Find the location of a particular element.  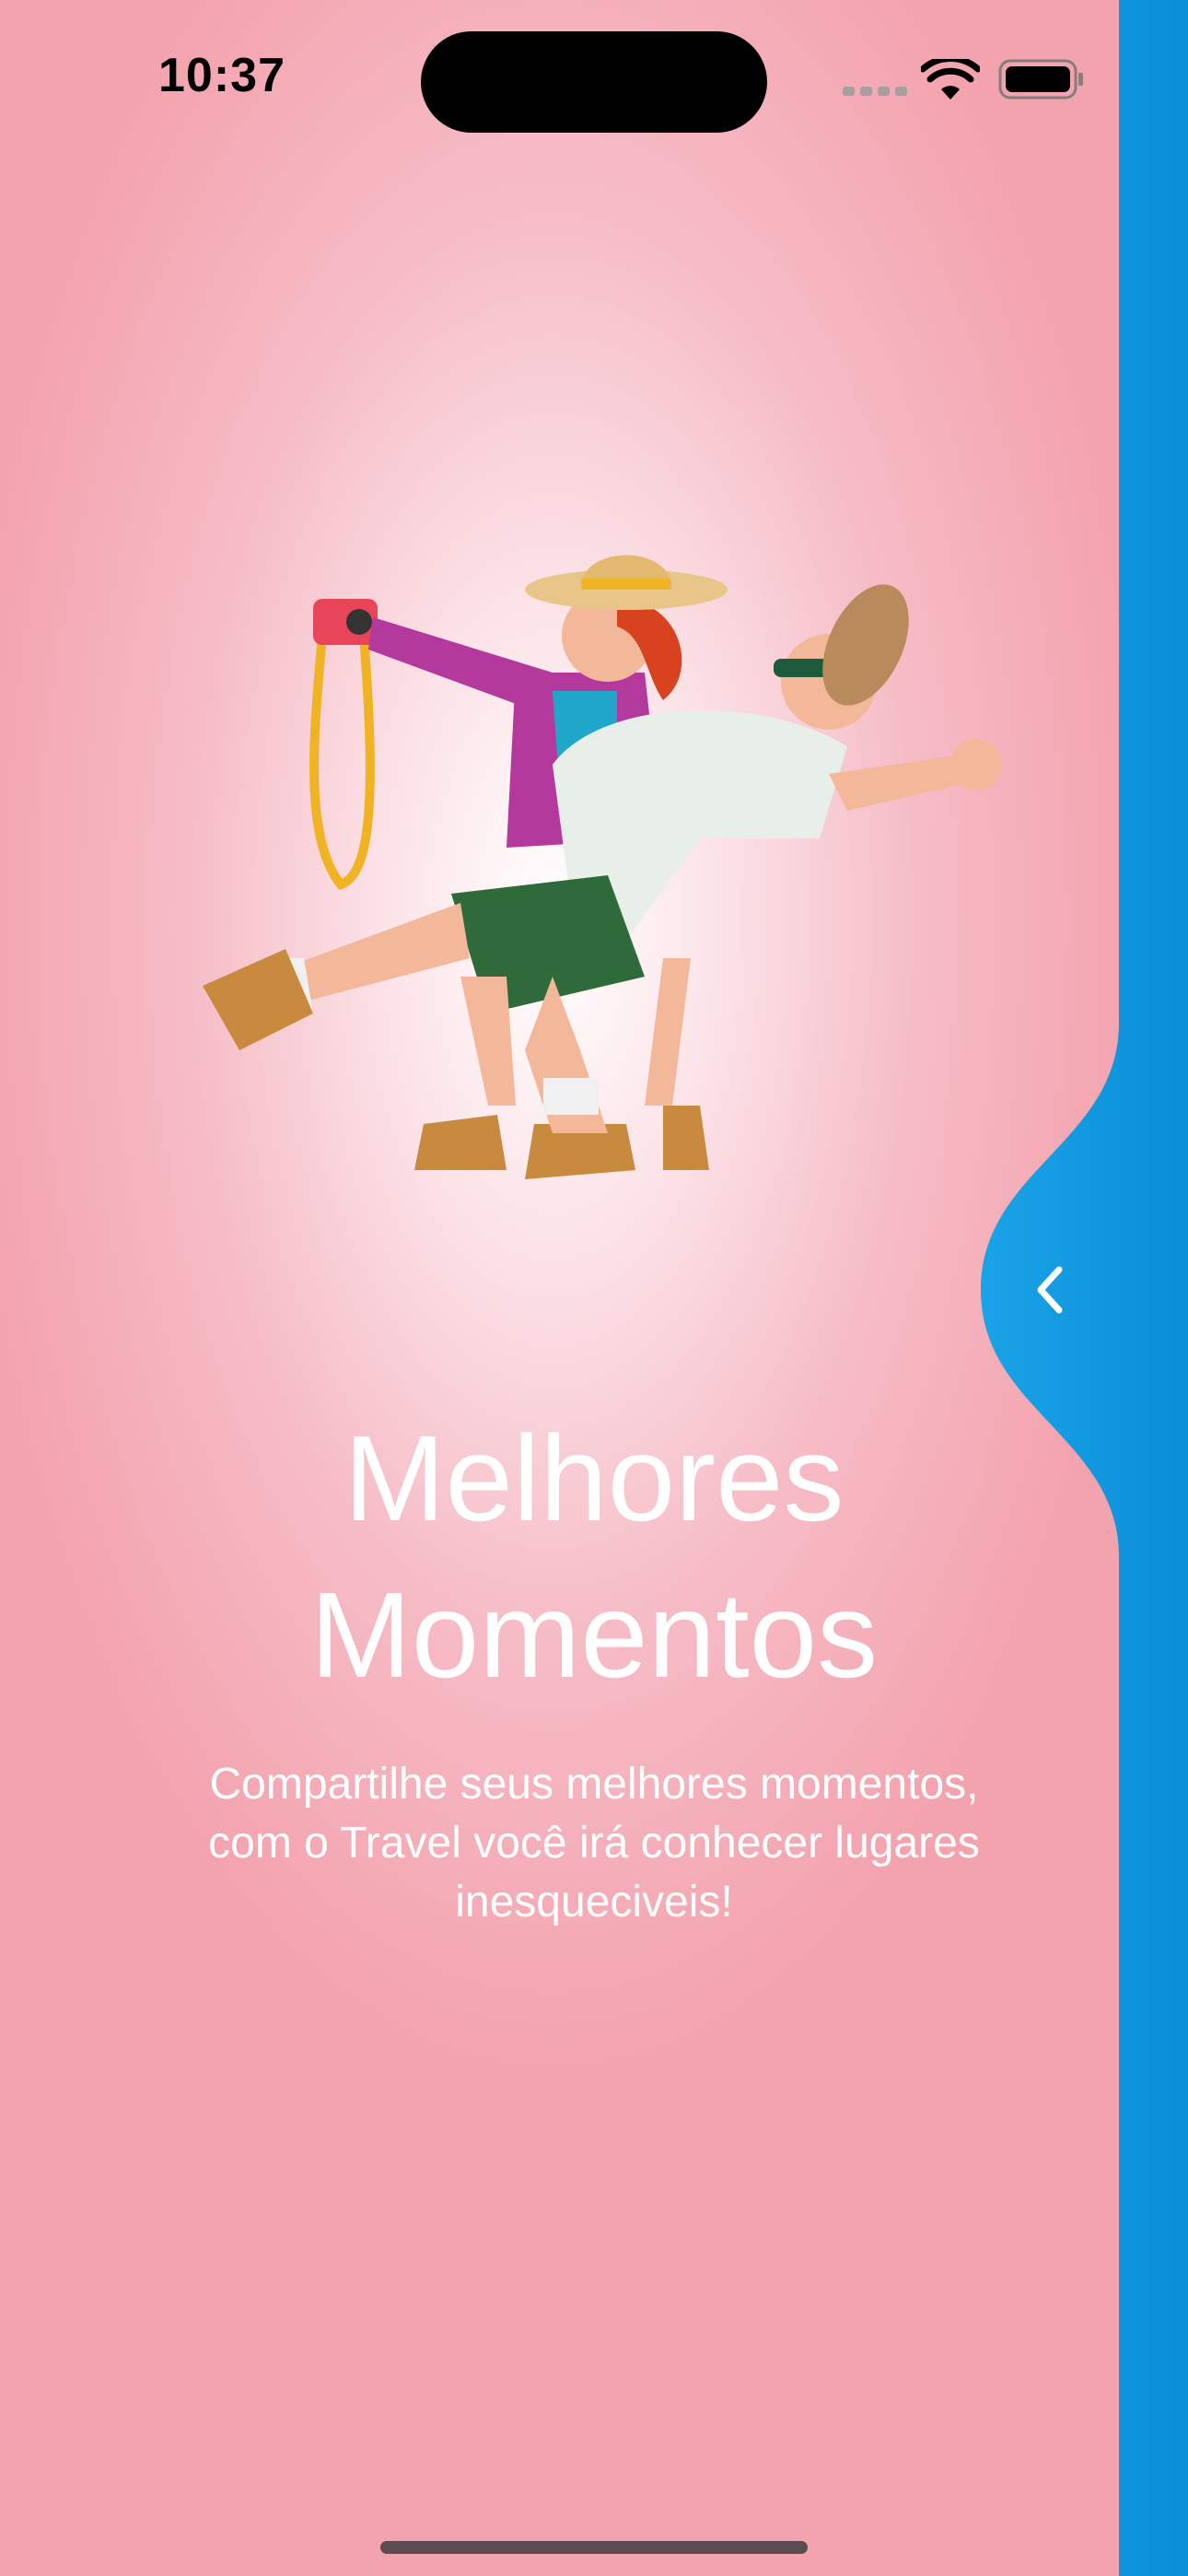

dynamic-island is located at coordinates (594, 82).